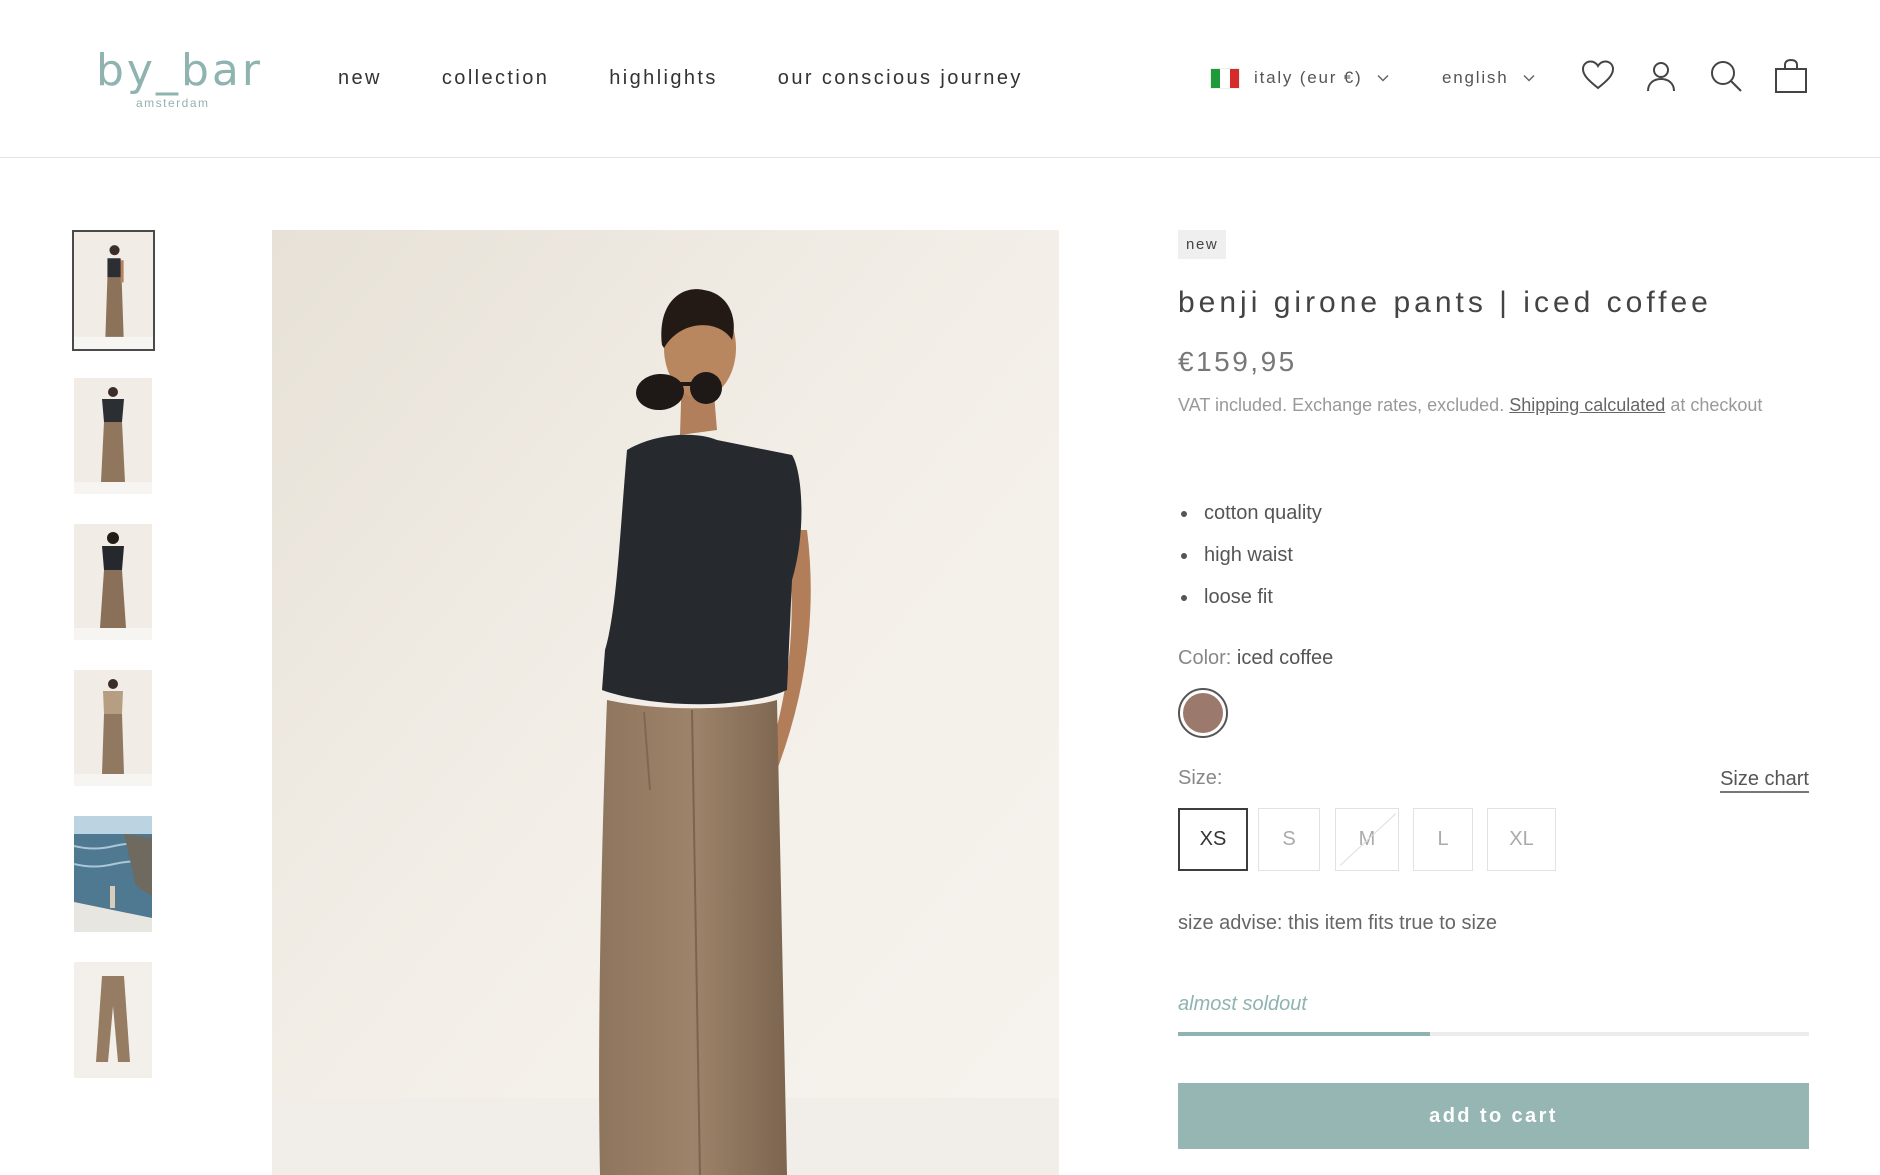 This screenshot has width=1880, height=1175. What do you see at coordinates (1289, 839) in the screenshot?
I see `size-option-s: S` at bounding box center [1289, 839].